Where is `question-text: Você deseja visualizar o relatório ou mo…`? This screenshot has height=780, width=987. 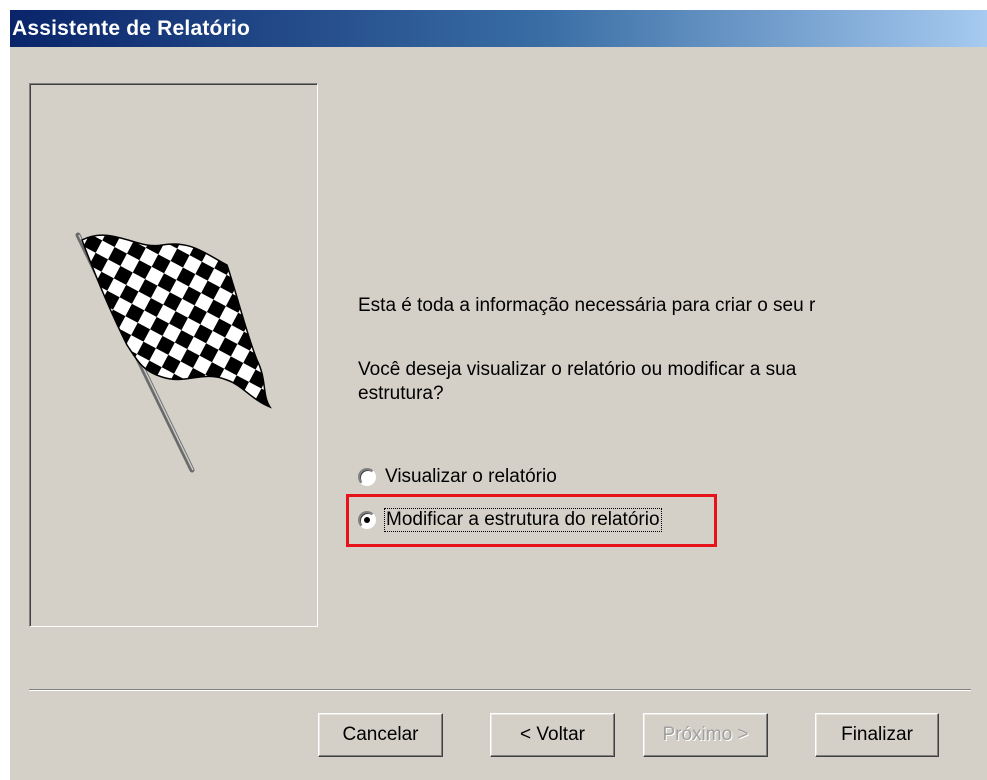
question-text: Você deseja visualizar o relatório ou mo… is located at coordinates (577, 381).